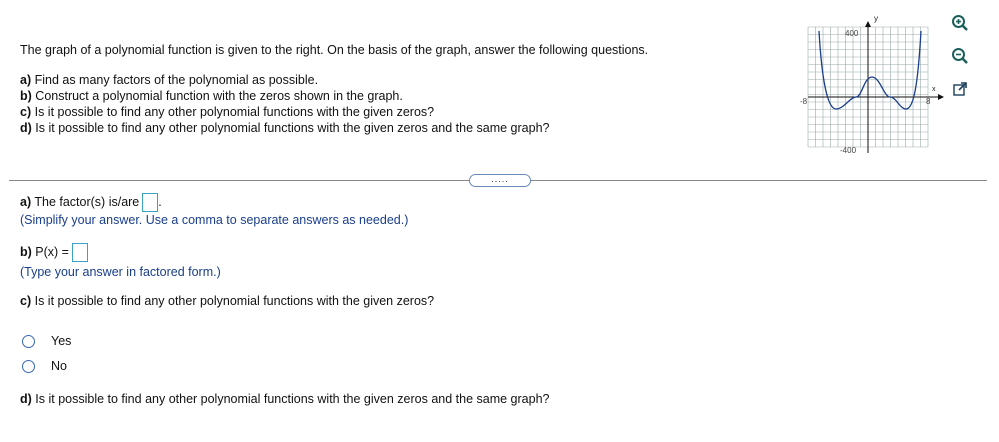  I want to click on part-b-answer-box, so click(79, 252).